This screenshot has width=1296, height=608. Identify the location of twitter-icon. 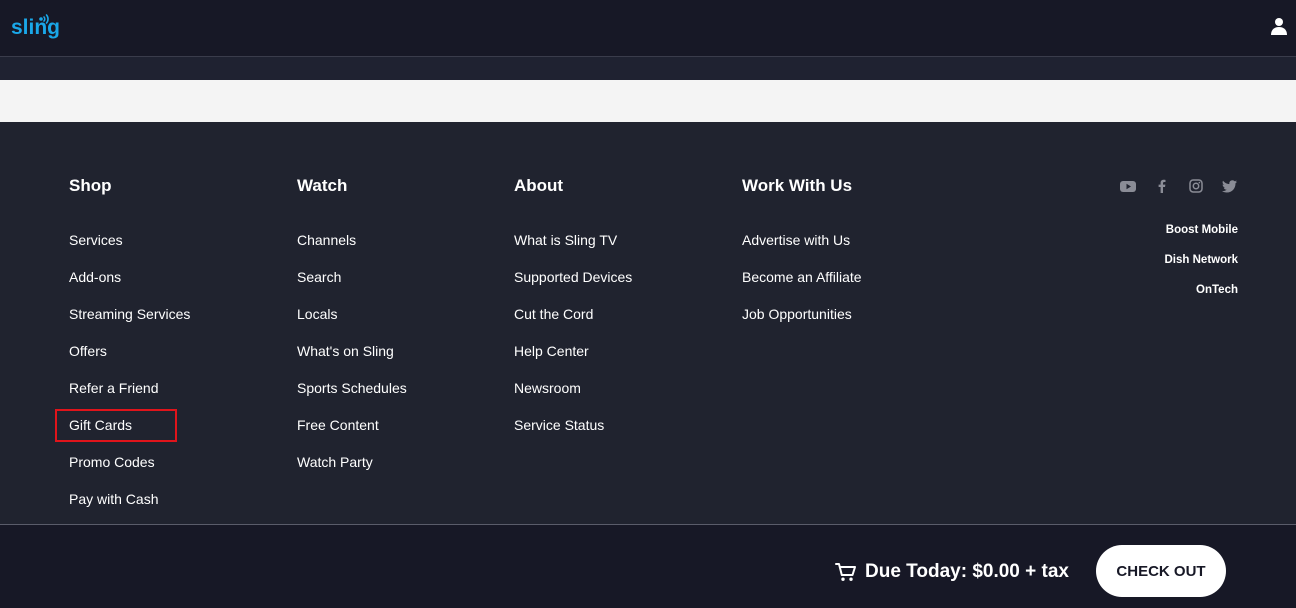
(1230, 186).